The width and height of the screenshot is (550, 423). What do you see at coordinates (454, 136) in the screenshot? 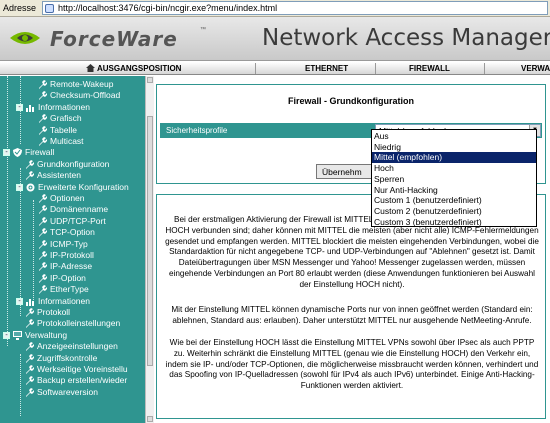
I see `dropdown-option: Aus` at bounding box center [454, 136].